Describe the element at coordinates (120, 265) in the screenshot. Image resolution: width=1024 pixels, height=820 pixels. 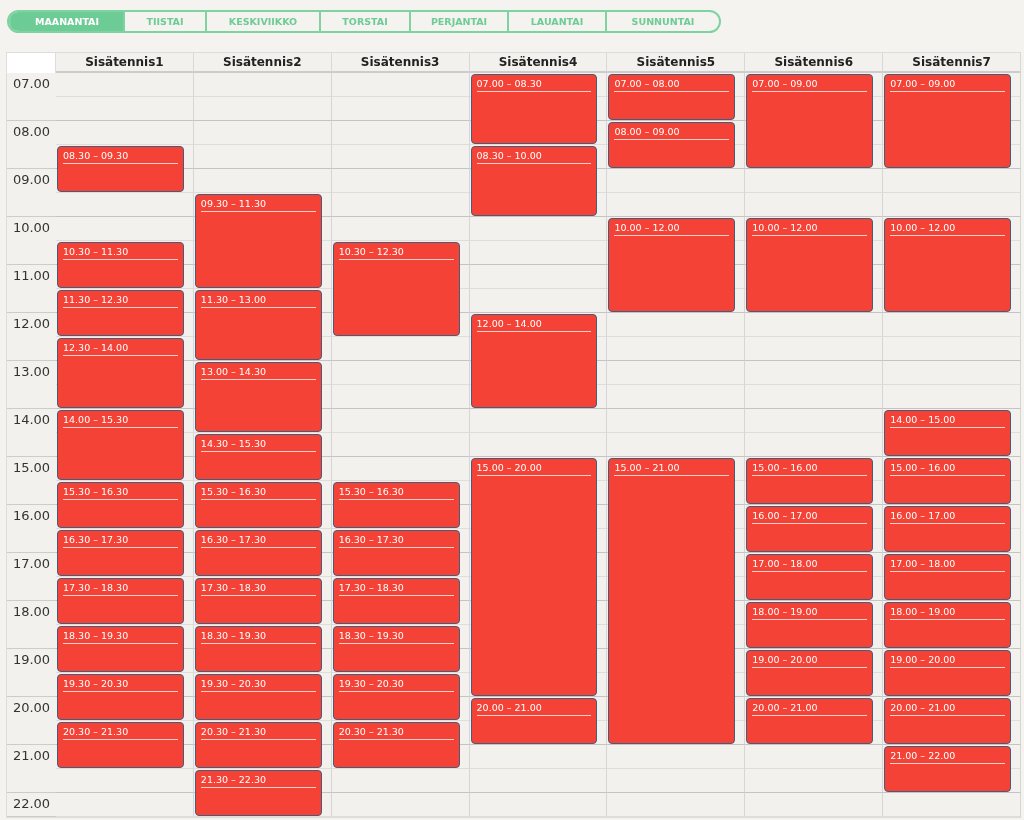
I see `booking-block: 10.30 – 11.30` at that location.